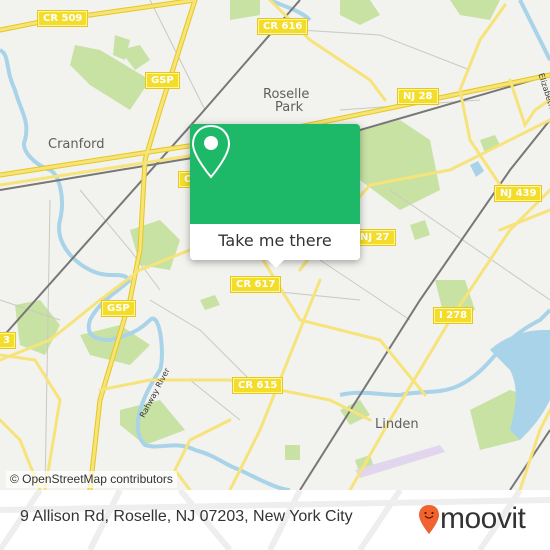 The width and height of the screenshot is (550, 550). Describe the element at coordinates (62, 18) in the screenshot. I see `road-shield-cr-509: CR 509` at that location.